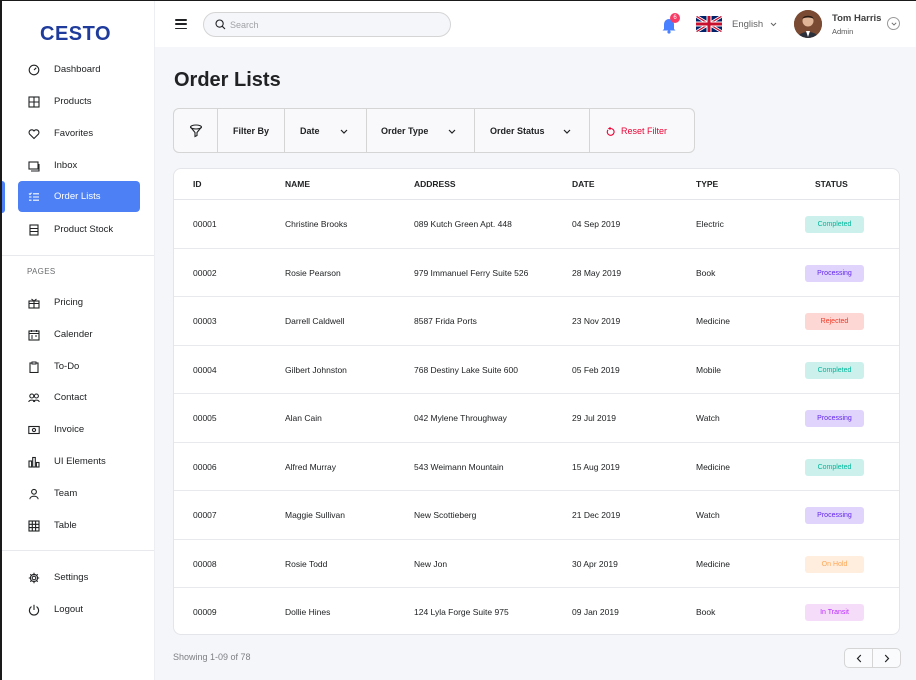 The image size is (916, 680). Describe the element at coordinates (435, 184) in the screenshot. I see `column-header-address: ADDRESS` at that location.